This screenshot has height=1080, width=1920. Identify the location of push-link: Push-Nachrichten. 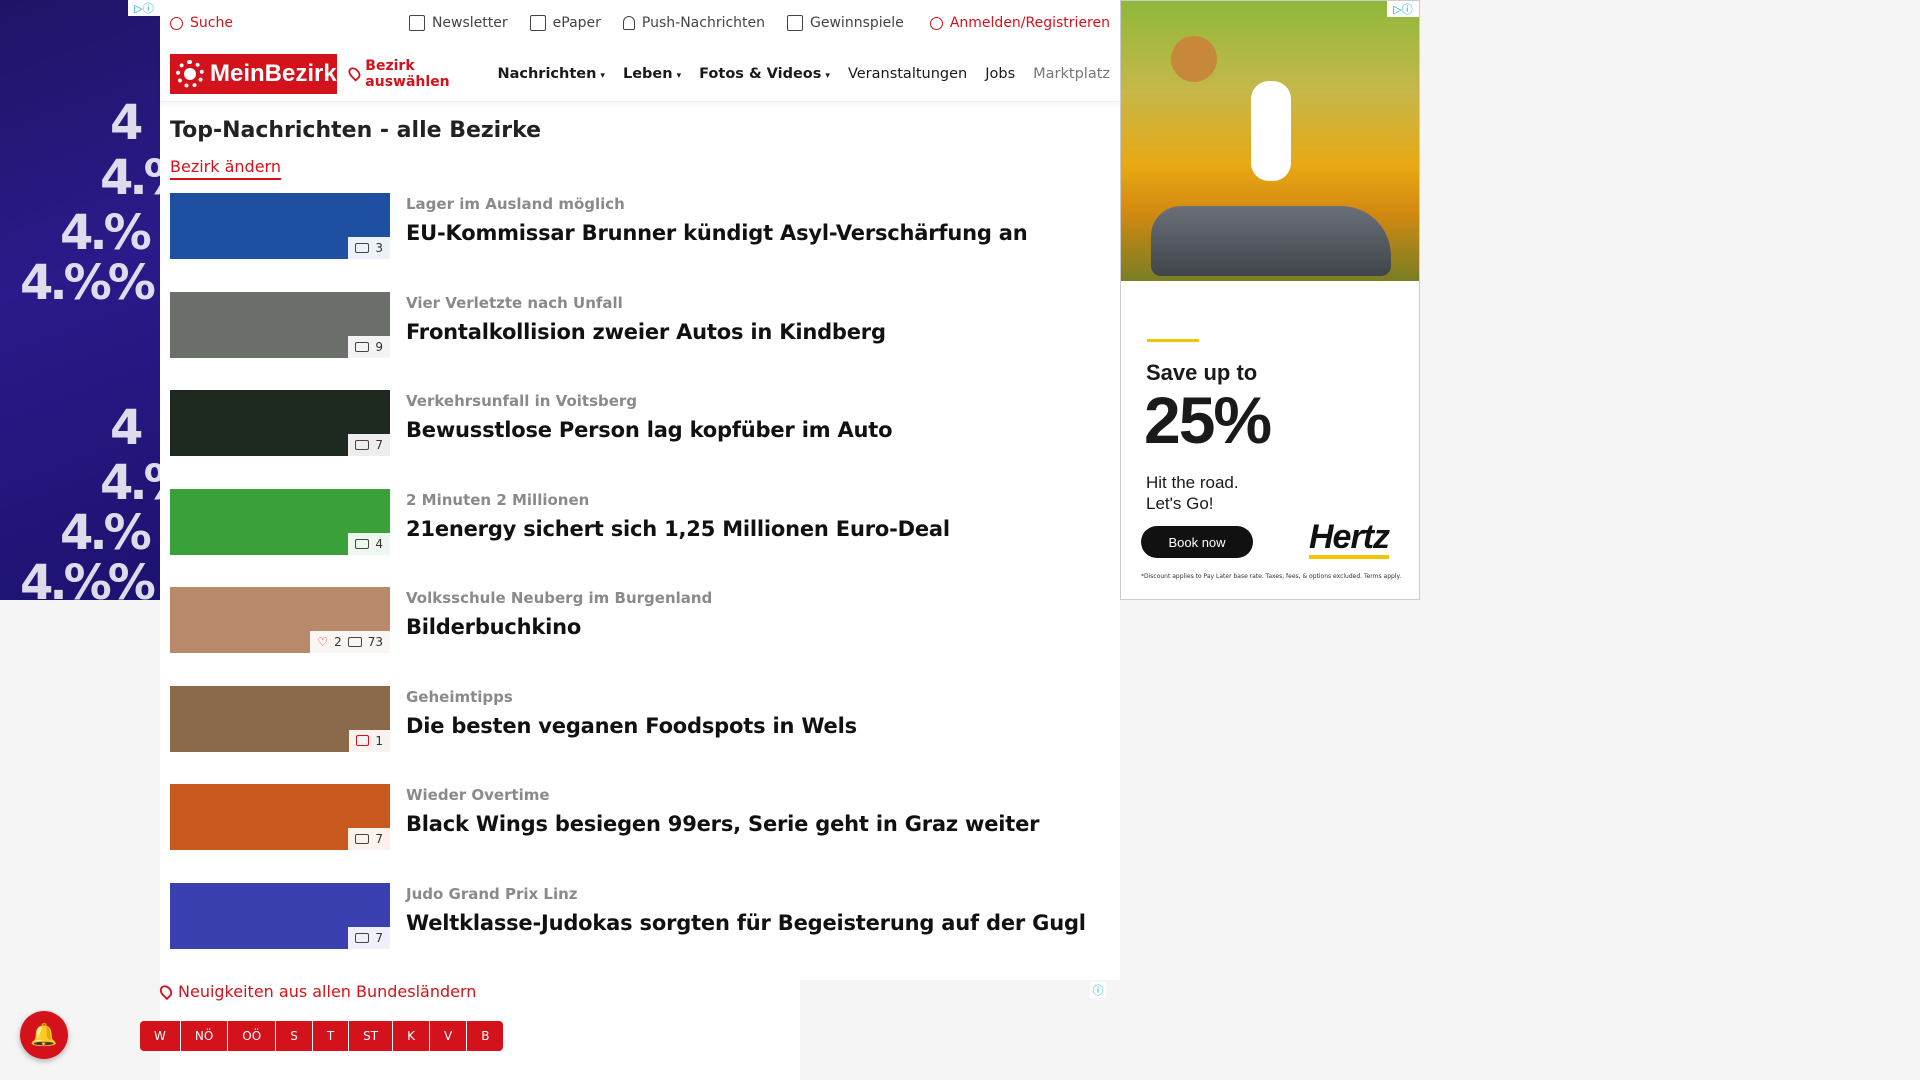
(693, 23).